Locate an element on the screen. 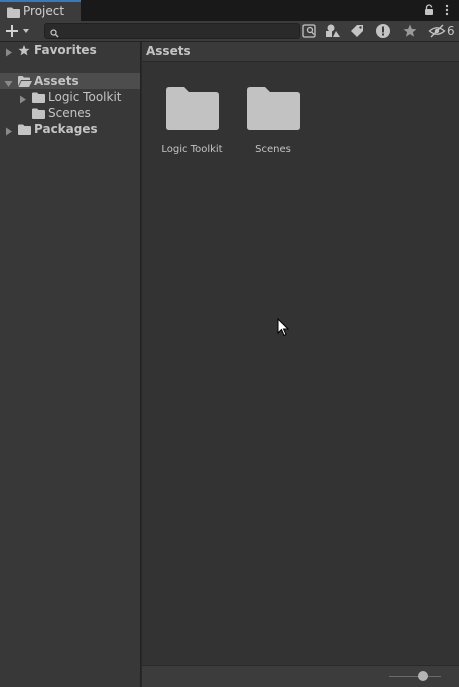  tree-item-logic-toolkit: Logic Toolkit is located at coordinates (70, 97).